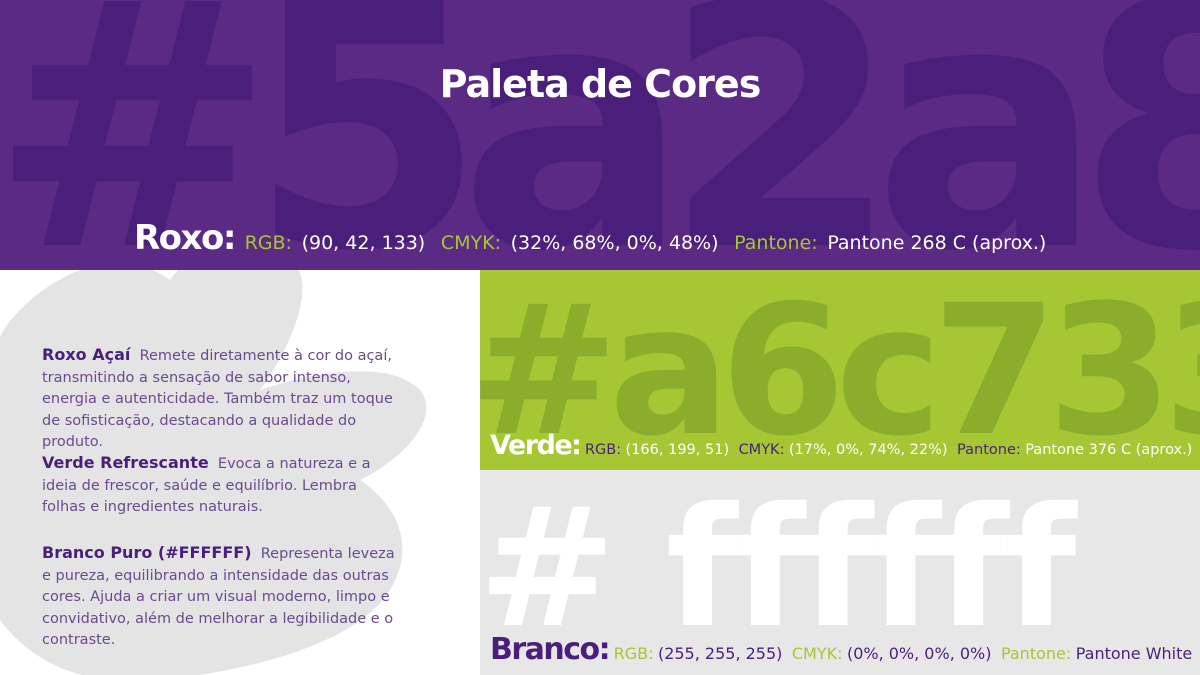 This screenshot has height=675, width=1200. What do you see at coordinates (776, 243) in the screenshot?
I see `roxo-pantone-label: Pantone:` at bounding box center [776, 243].